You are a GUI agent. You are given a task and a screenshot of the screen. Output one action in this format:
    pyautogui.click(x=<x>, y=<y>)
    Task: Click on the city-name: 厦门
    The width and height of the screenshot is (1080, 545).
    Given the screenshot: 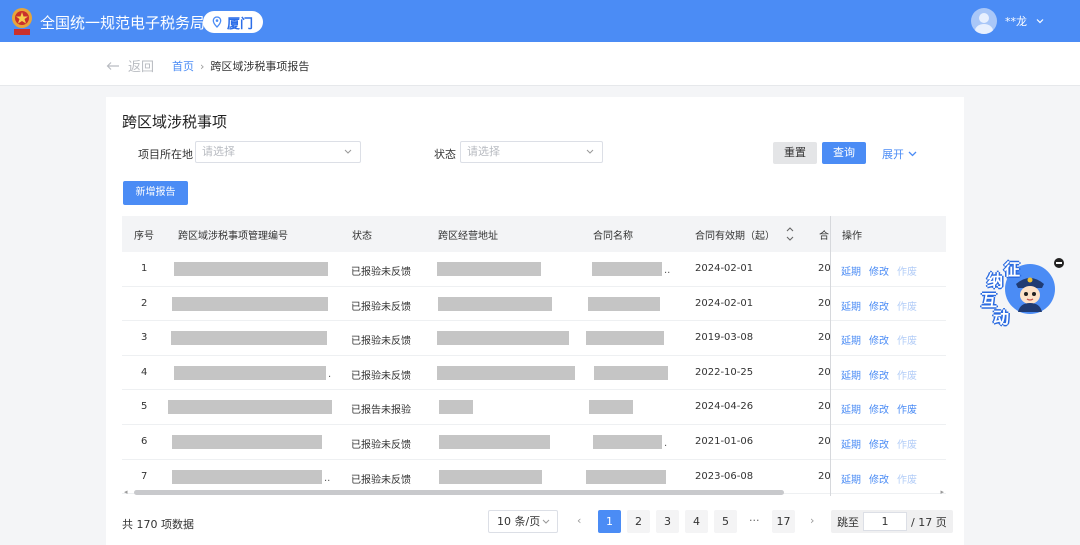 What is the action you would take?
    pyautogui.click(x=240, y=24)
    